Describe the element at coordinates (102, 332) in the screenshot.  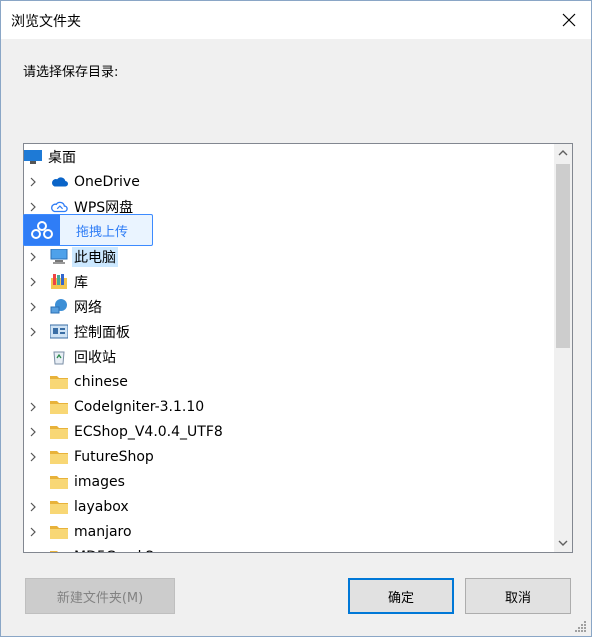
I see `tree-item-label: 控制面板` at that location.